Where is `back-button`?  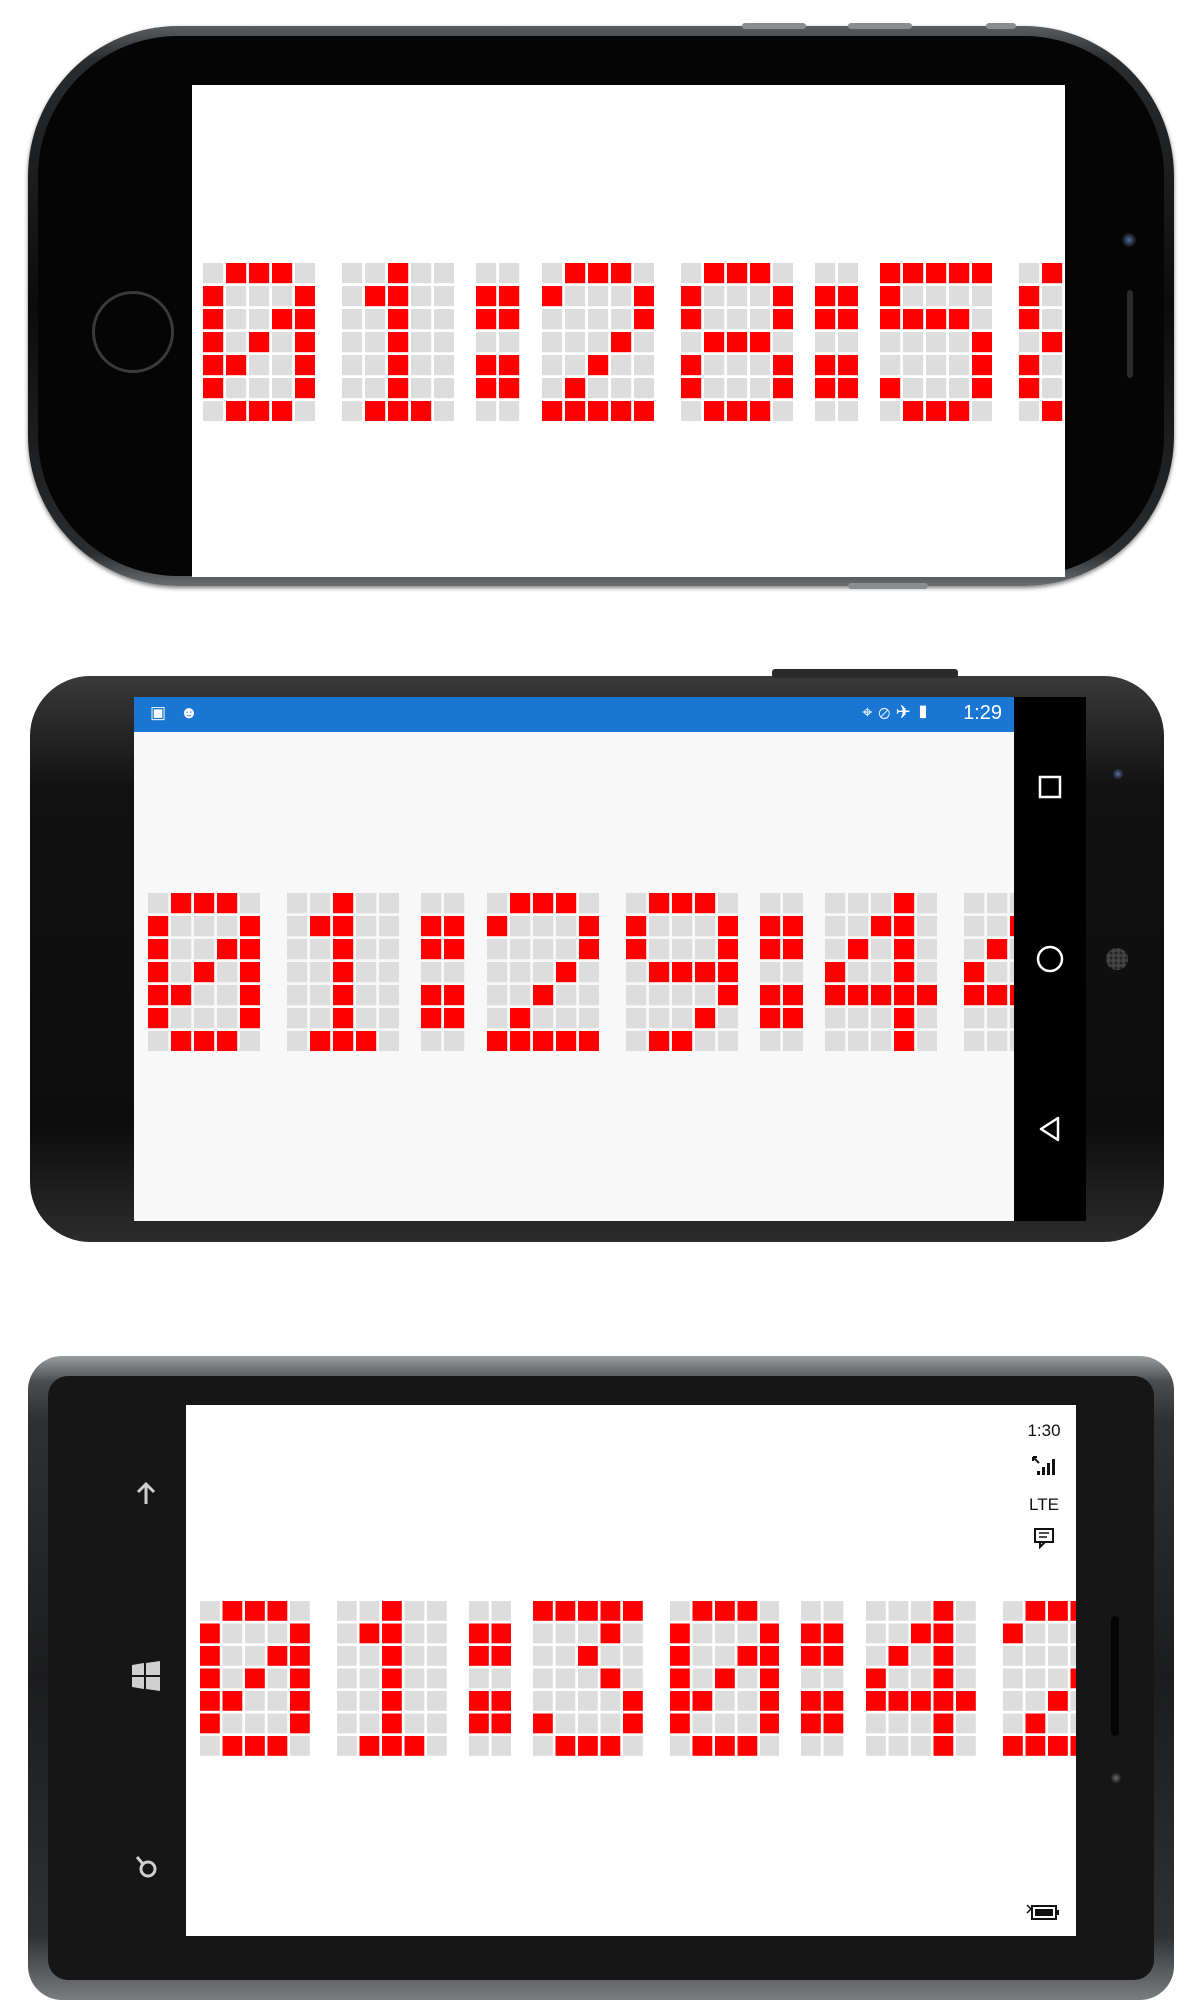
back-button is located at coordinates (1050, 1129).